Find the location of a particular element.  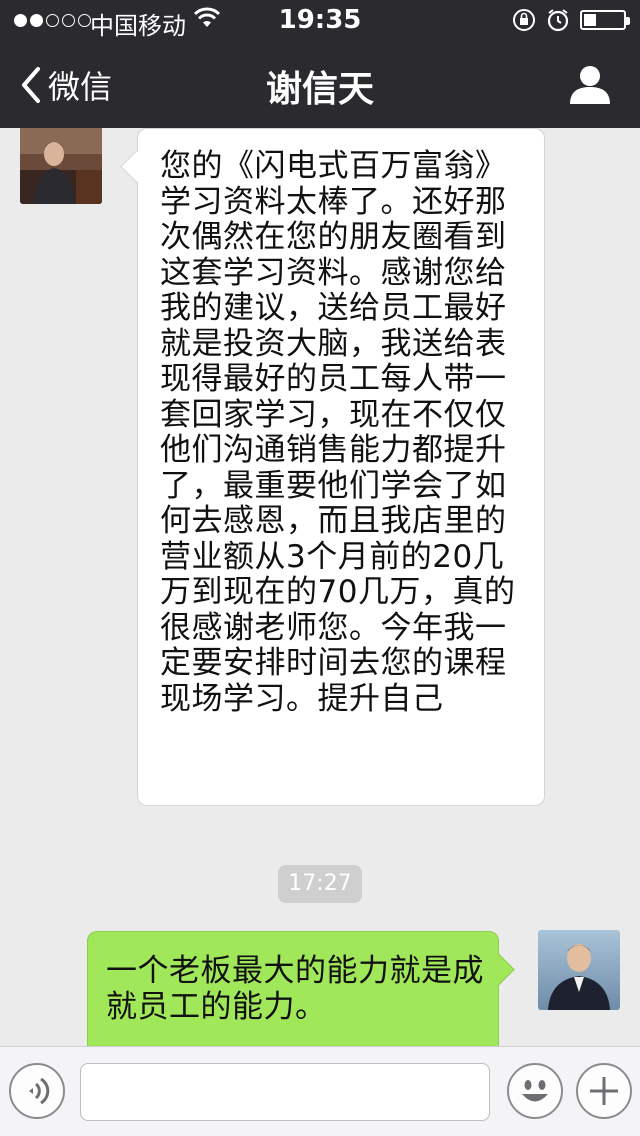

voice-button is located at coordinates (37, 1091).